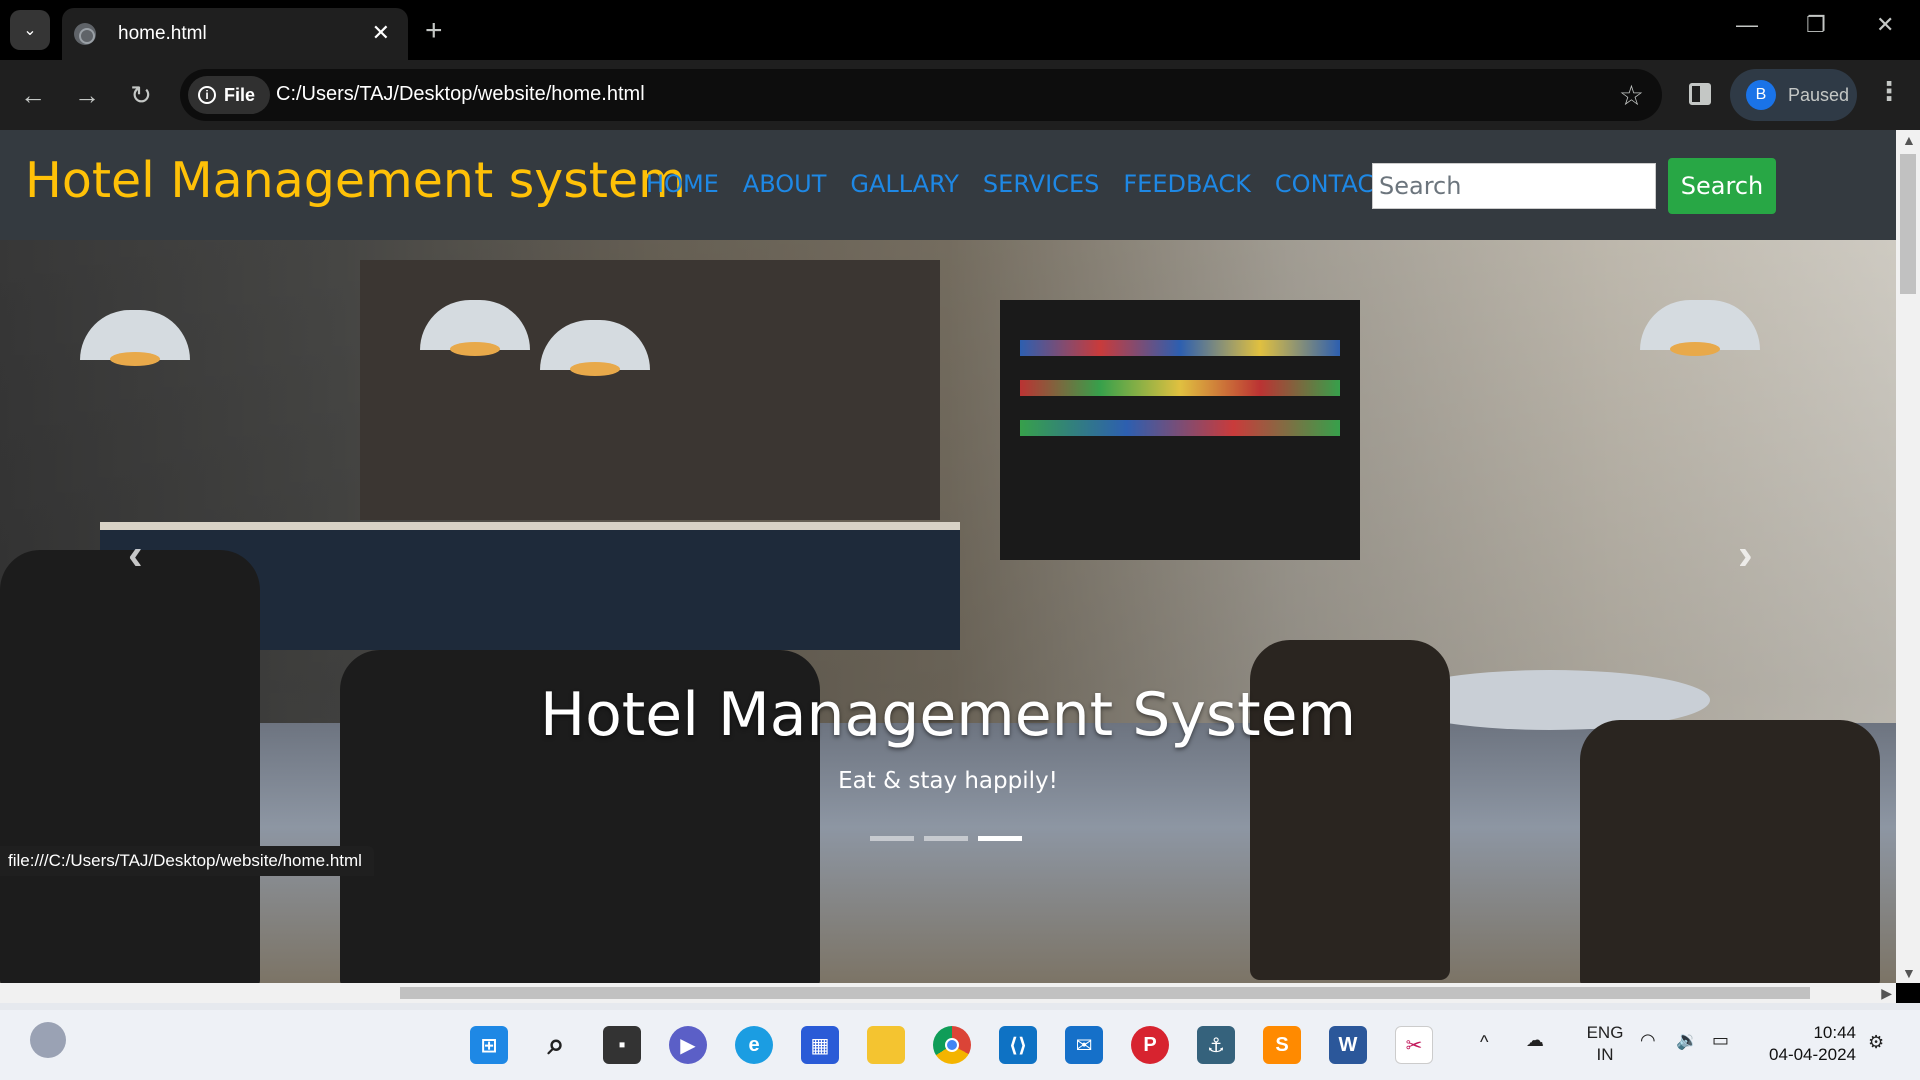 This screenshot has width=1920, height=1080. Describe the element at coordinates (355, 180) in the screenshot. I see `site-brand: Hotel Management system` at that location.